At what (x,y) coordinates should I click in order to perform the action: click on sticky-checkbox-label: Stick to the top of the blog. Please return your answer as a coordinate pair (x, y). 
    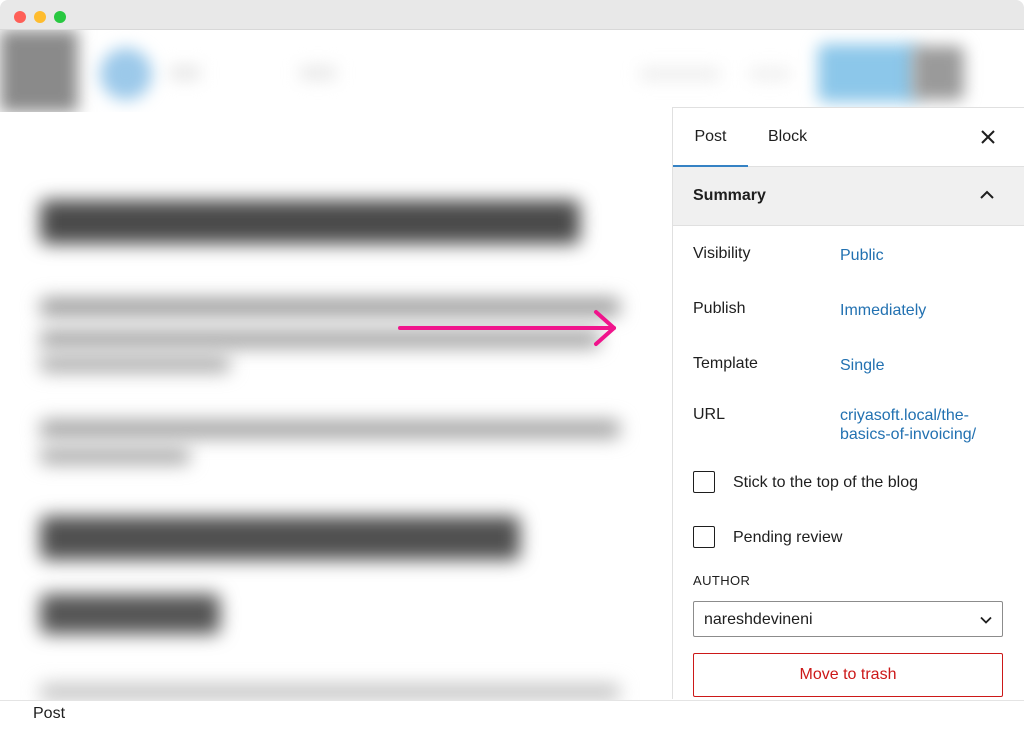
    Looking at the image, I should click on (825, 483).